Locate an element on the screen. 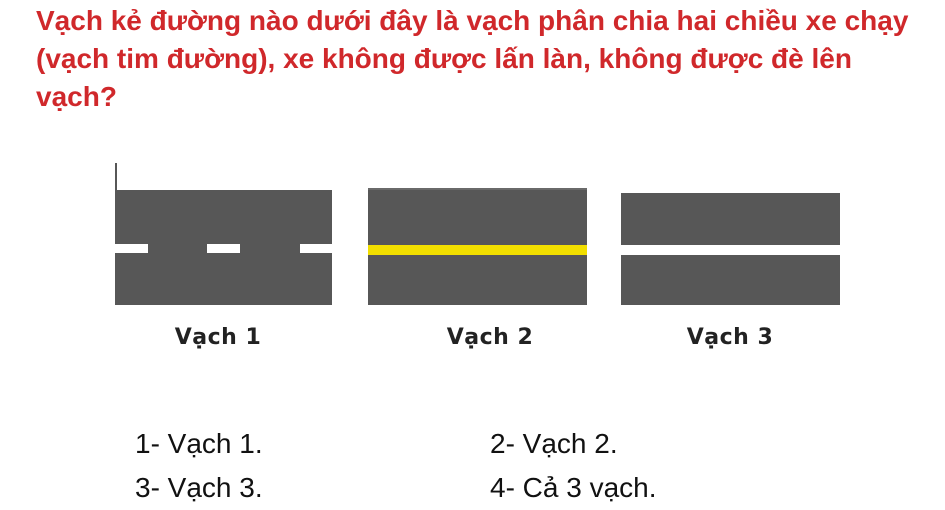  lane-label-3: Vạch 3 is located at coordinates (730, 337).